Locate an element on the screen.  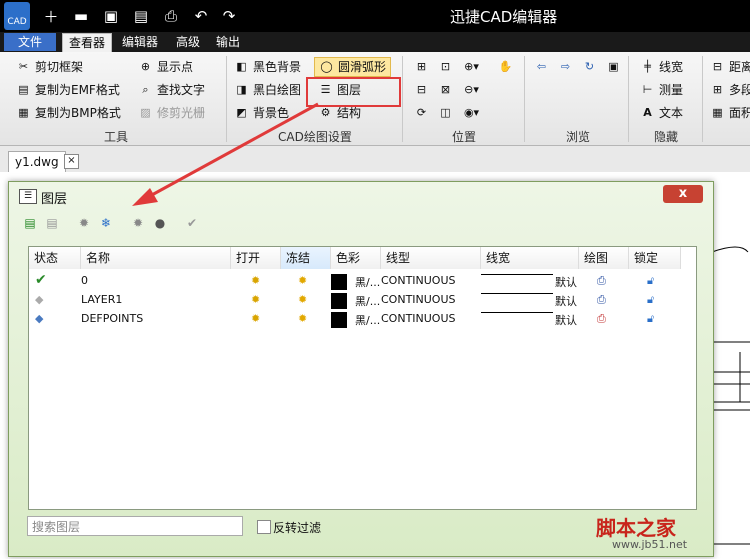
lineweight-button: ╪ 线宽 is located at coordinates (661, 67).